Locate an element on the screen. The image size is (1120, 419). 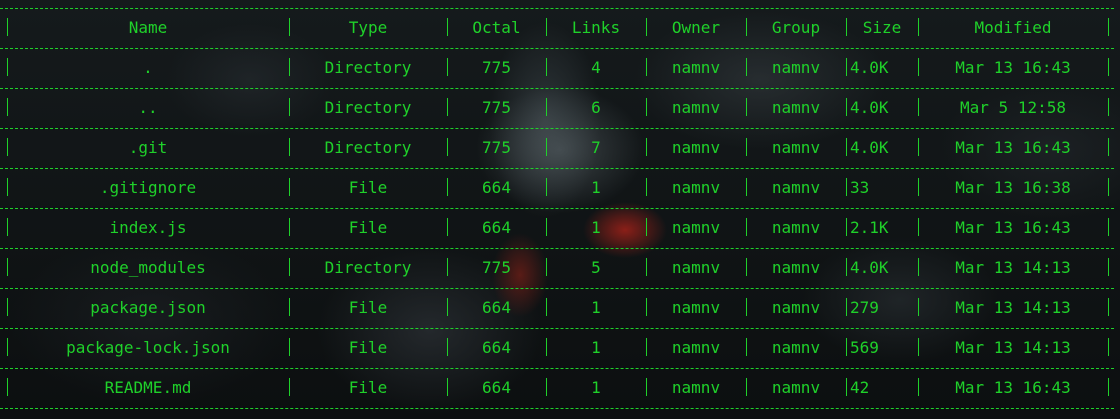
column-header-group: Group is located at coordinates (796, 27).